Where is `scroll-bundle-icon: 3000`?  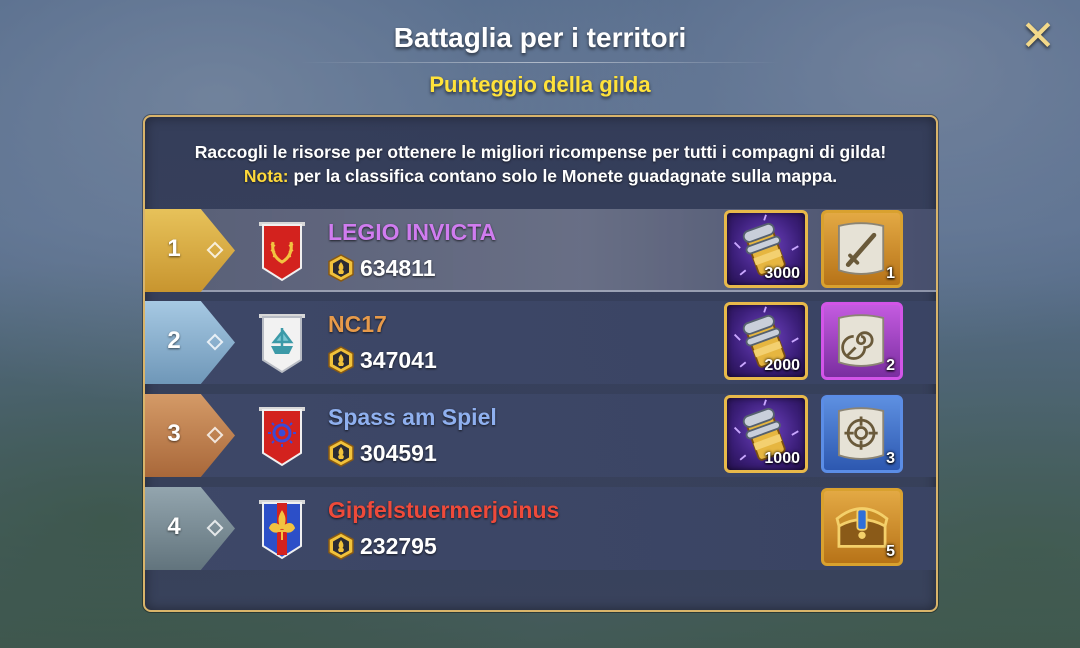 scroll-bundle-icon: 3000 is located at coordinates (766, 249).